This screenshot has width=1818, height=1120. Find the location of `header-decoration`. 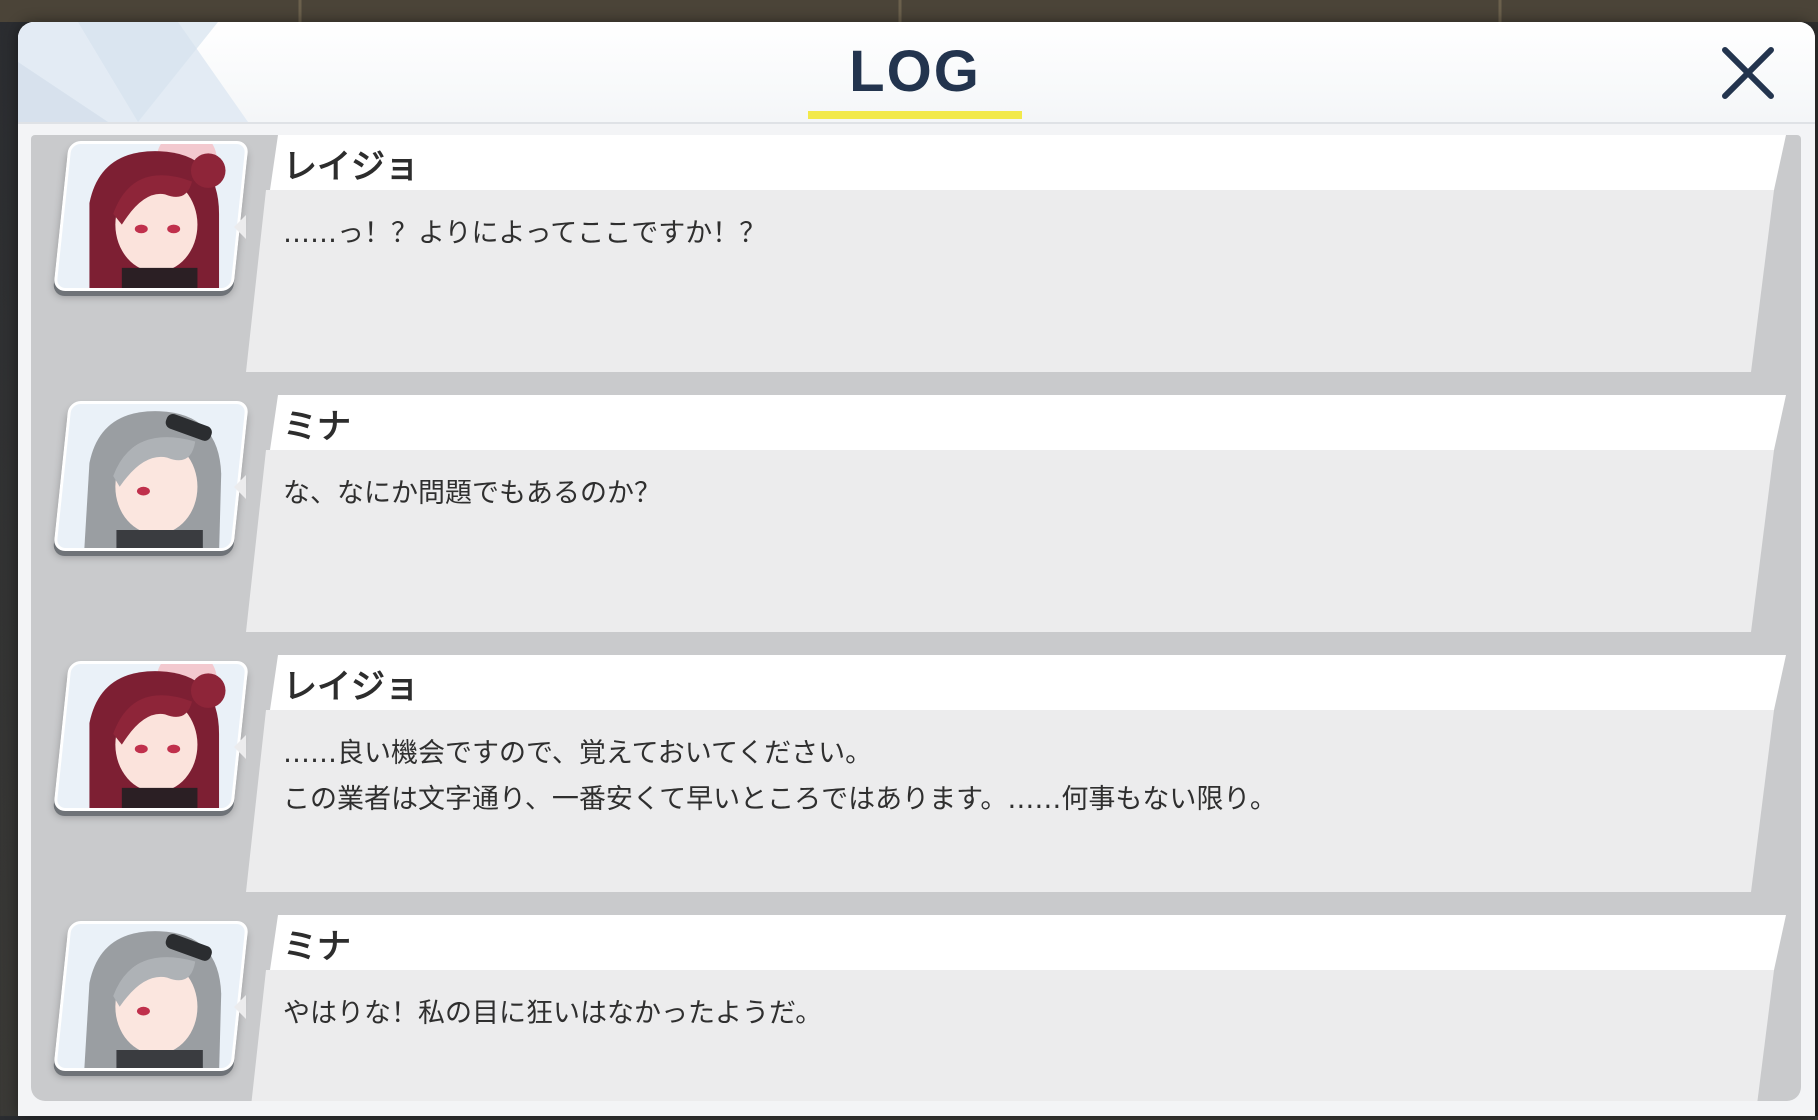

header-decoration is located at coordinates (133, 72).